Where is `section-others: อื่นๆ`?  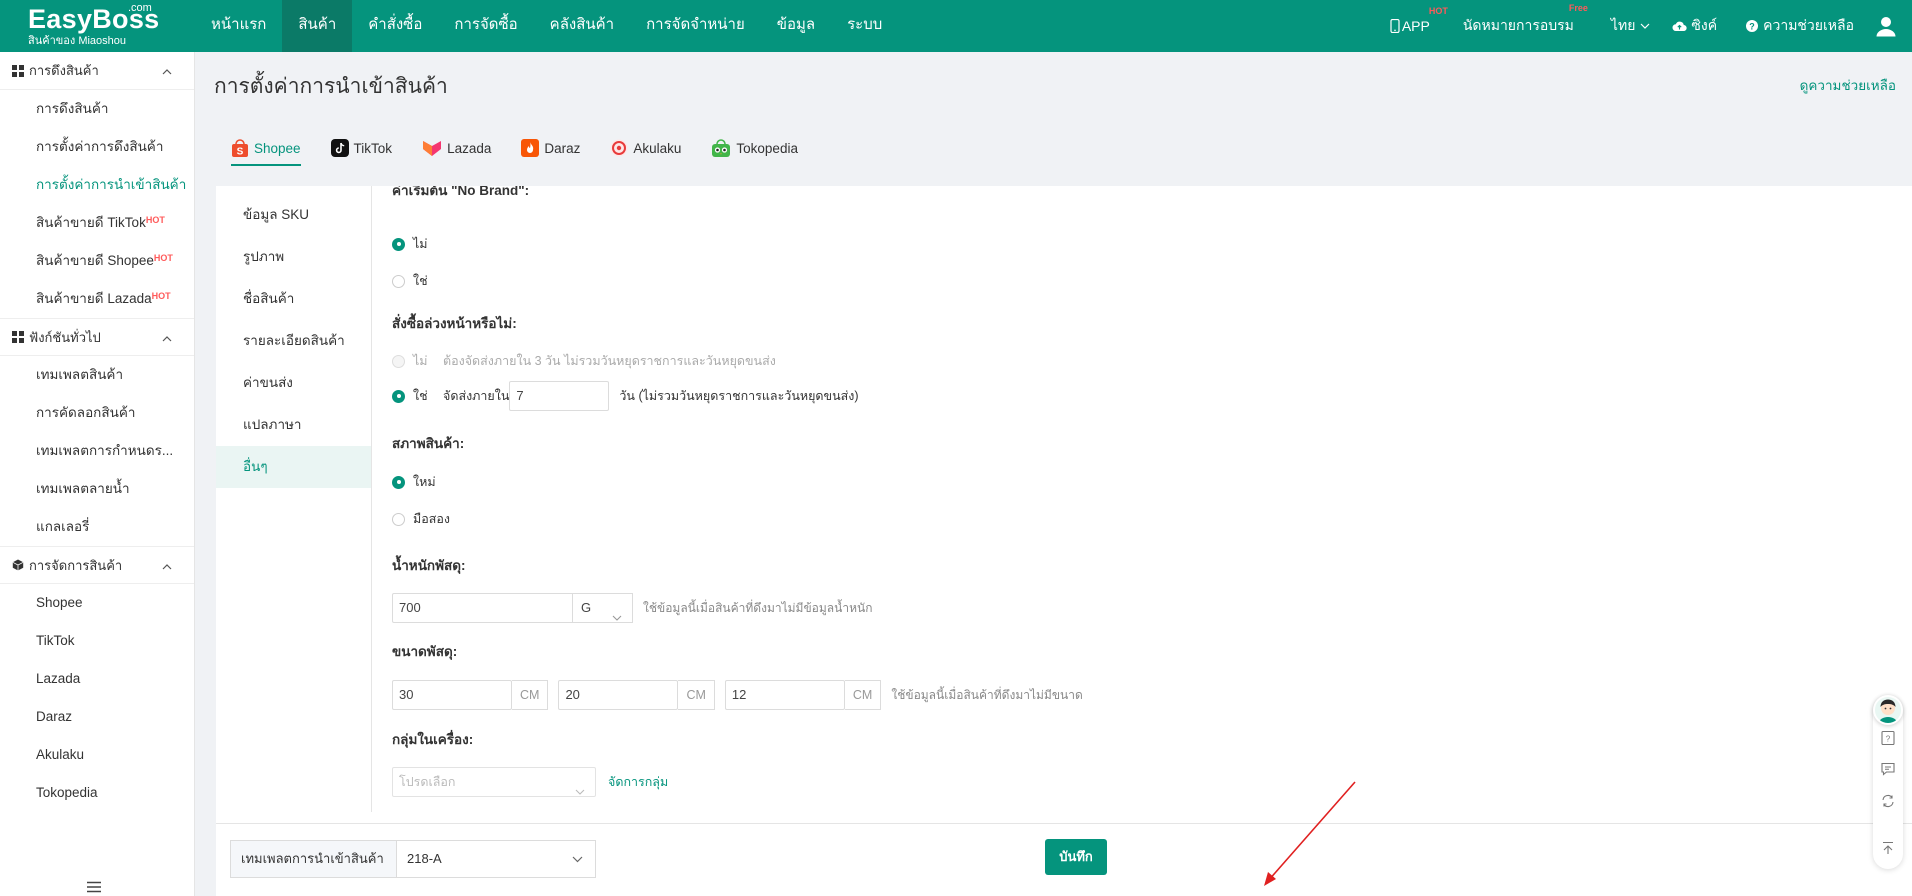 section-others: อื่นๆ is located at coordinates (293, 467).